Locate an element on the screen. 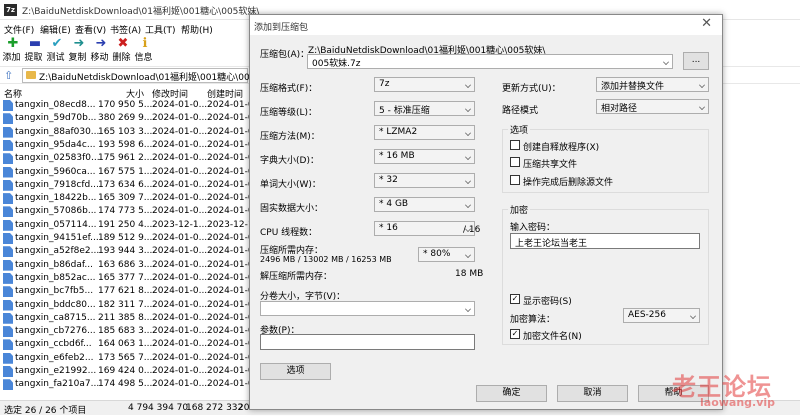 The width and height of the screenshot is (800, 416). menu-tools: 工具(T) is located at coordinates (160, 29).